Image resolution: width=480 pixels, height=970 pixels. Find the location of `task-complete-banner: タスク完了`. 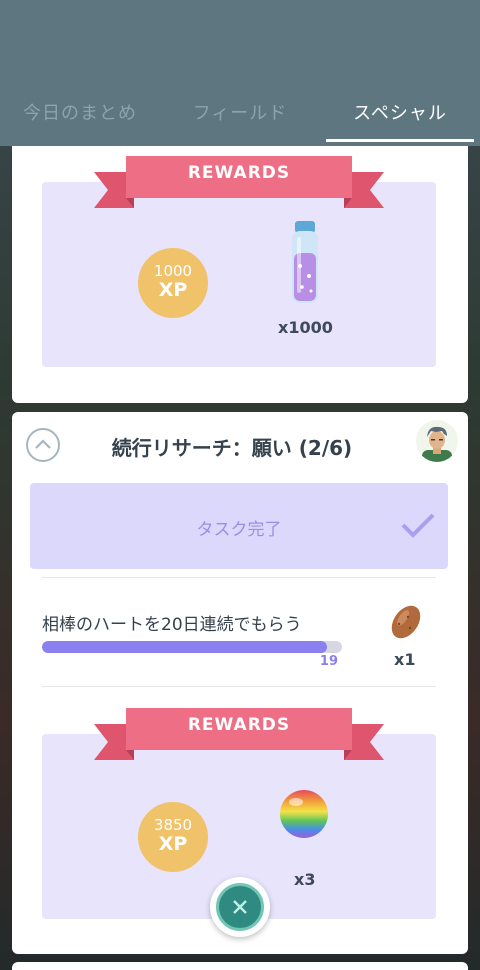

task-complete-banner: タスク完了 is located at coordinates (239, 526).